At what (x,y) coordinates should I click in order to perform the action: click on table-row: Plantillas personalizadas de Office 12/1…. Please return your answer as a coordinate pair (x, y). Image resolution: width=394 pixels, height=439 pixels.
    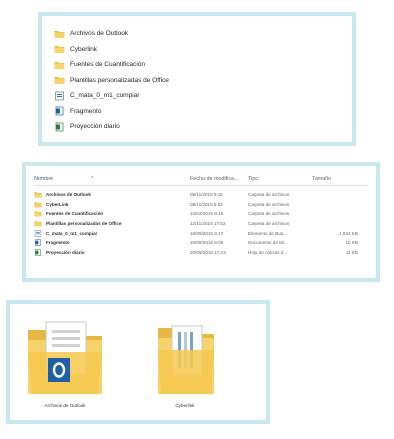
    Looking at the image, I should click on (201, 224).